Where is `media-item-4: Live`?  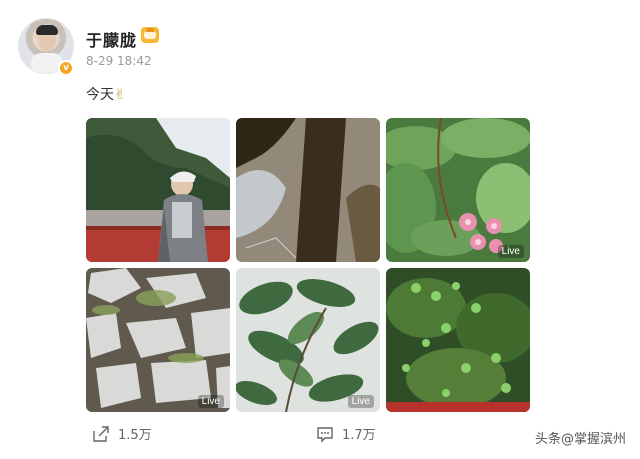
media-item-4: Live is located at coordinates (158, 340).